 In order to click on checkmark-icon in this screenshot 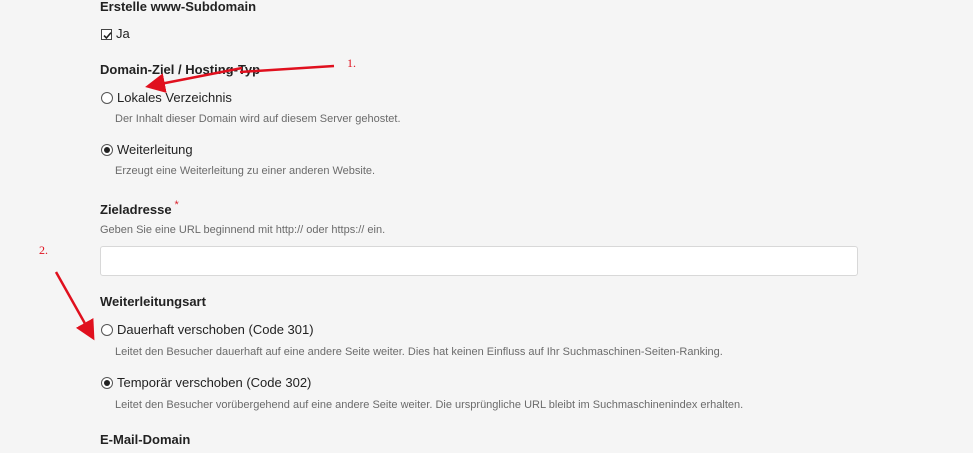, I will do `click(107, 35)`.